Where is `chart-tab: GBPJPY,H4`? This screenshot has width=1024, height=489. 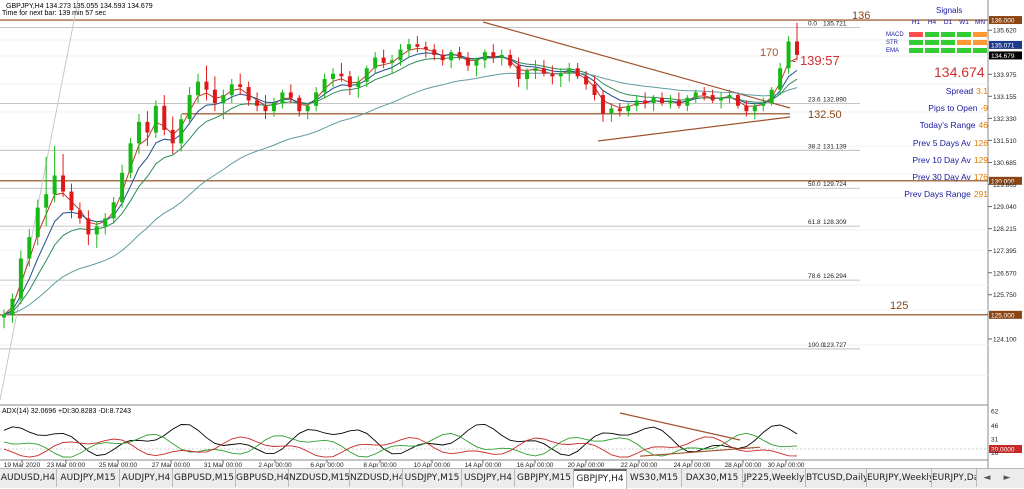 chart-tab: GBPJPY,H4 is located at coordinates (600, 479).